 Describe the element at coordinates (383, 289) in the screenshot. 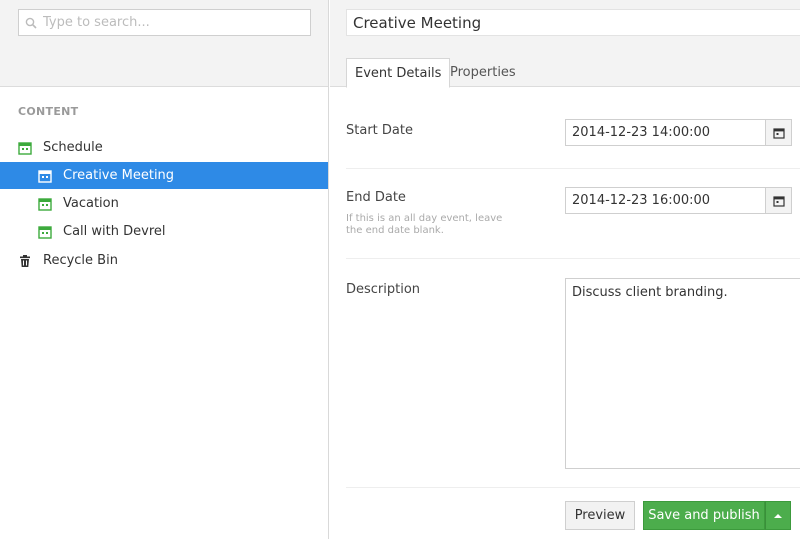

I see `description-label: Description` at that location.